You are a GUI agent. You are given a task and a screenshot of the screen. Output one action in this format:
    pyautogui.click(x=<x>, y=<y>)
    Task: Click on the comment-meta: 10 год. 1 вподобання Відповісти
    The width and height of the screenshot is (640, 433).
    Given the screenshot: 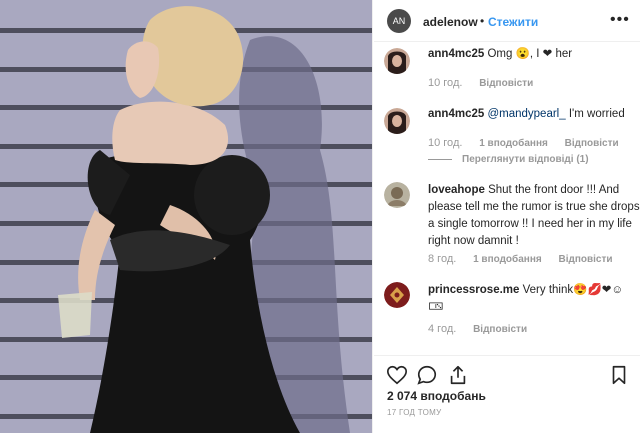 What is the action you would take?
    pyautogui.click(x=530, y=143)
    